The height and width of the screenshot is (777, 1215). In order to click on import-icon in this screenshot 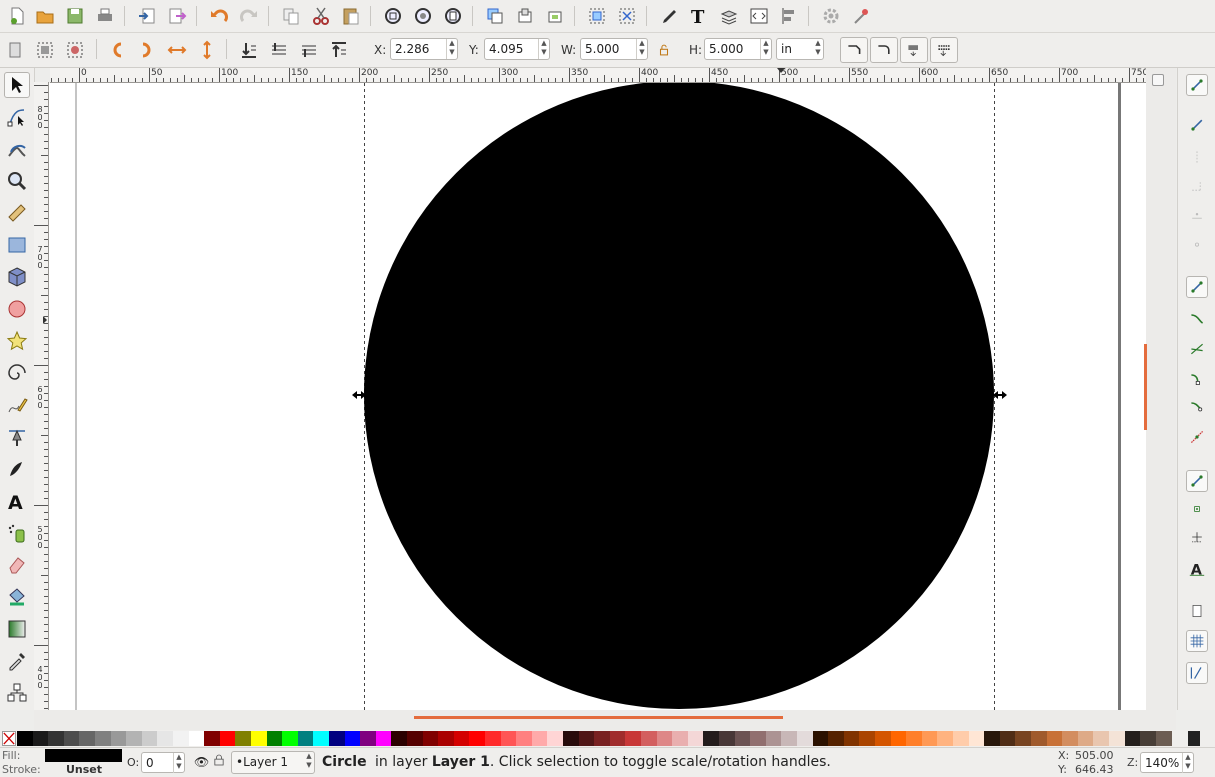, I will do `click(147, 16)`.